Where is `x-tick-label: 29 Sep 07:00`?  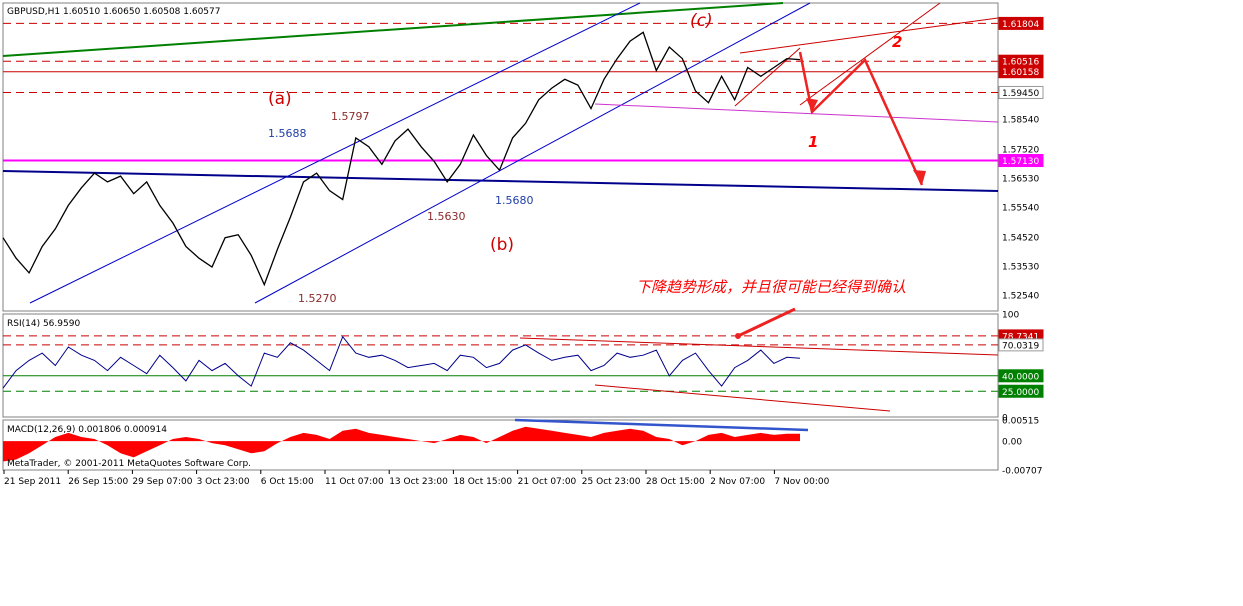
x-tick-label: 29 Sep 07:00 is located at coordinates (162, 482).